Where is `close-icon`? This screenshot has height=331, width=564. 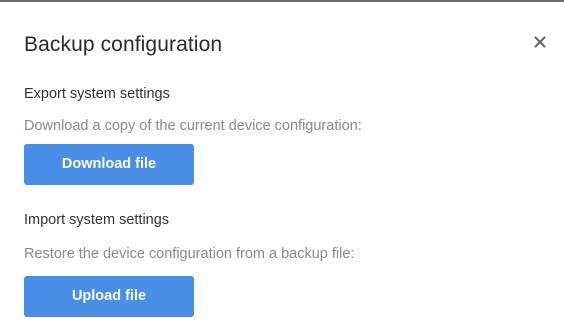
close-icon is located at coordinates (540, 42).